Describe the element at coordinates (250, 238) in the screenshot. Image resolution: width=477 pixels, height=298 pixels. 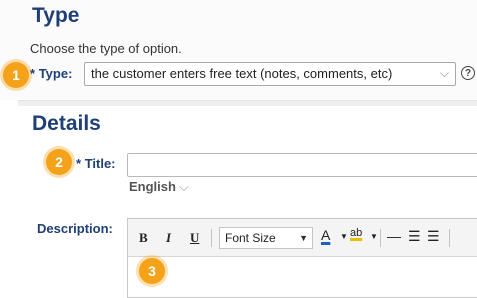
I see `font-size-value: Font Size` at that location.